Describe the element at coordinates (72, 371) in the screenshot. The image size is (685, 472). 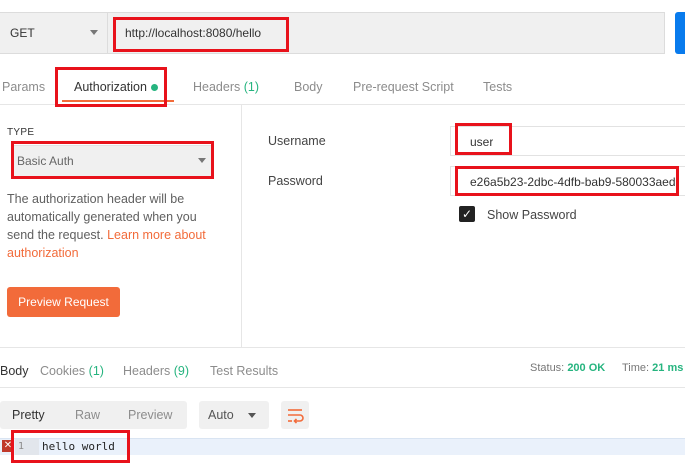
I see `response-tab-cookies: Cookies (1)` at that location.